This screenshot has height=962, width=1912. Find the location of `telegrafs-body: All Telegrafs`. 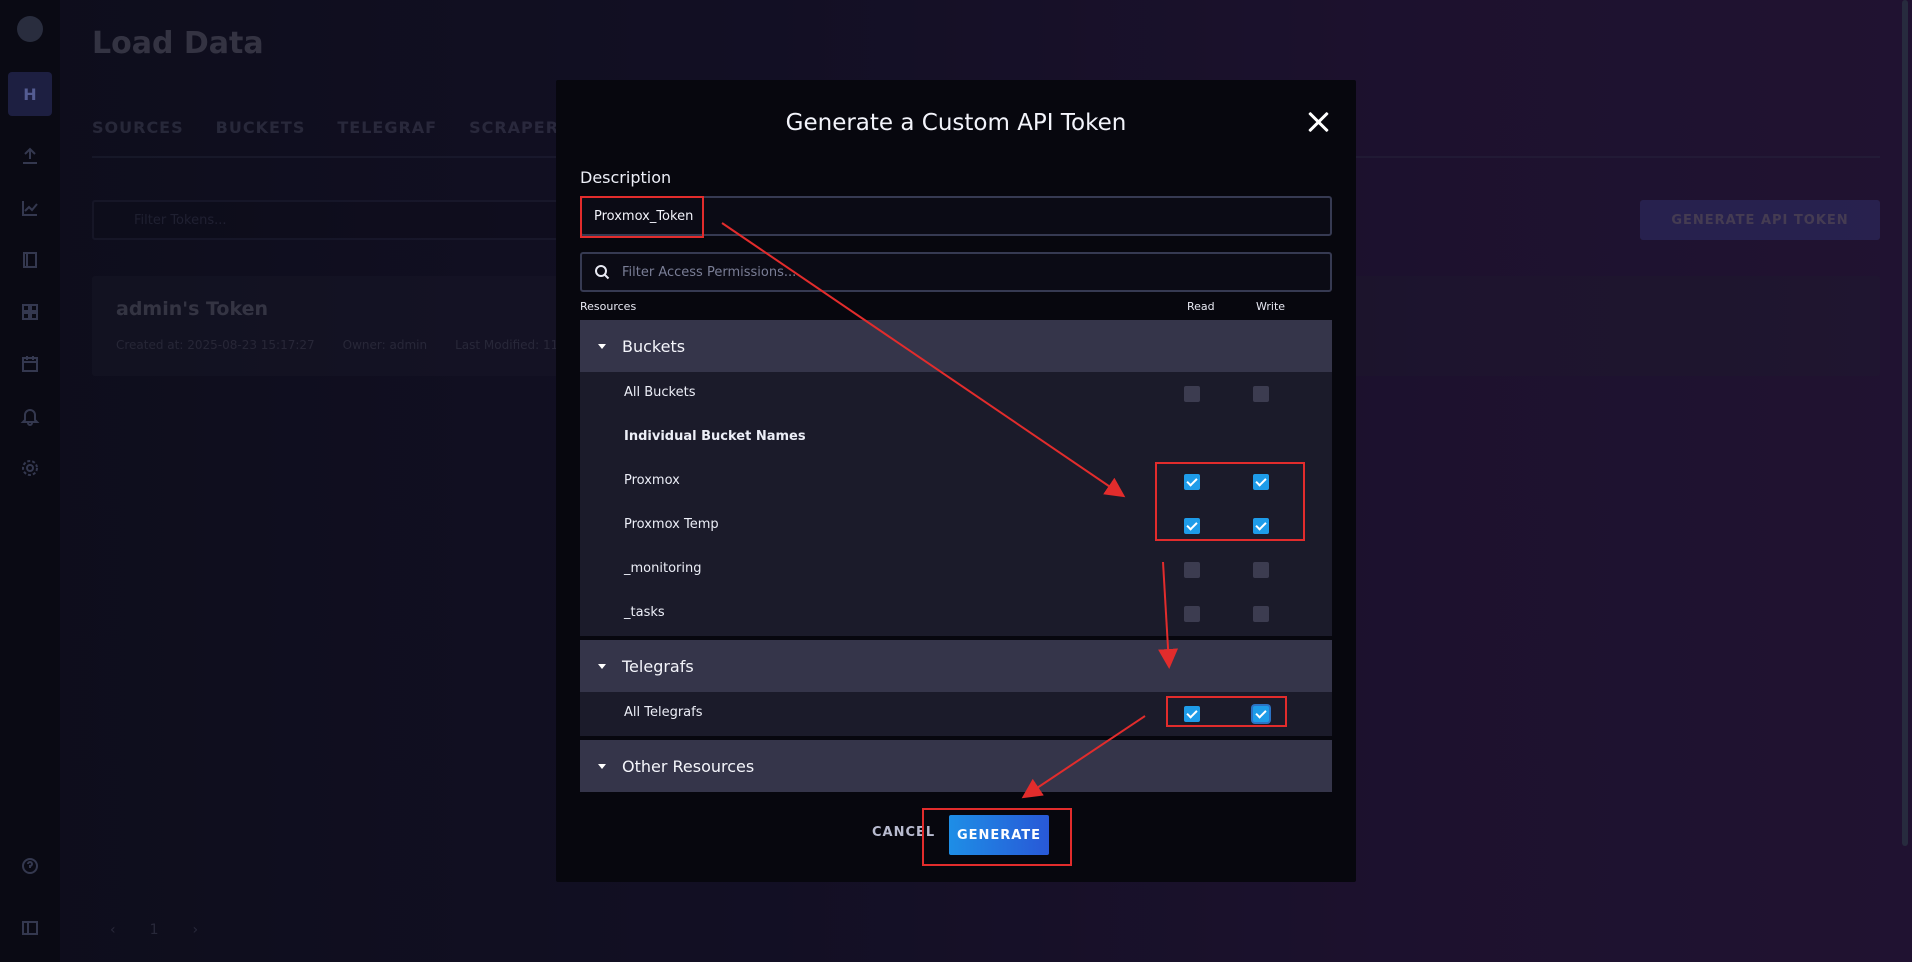

telegrafs-body: All Telegrafs is located at coordinates (956, 714).